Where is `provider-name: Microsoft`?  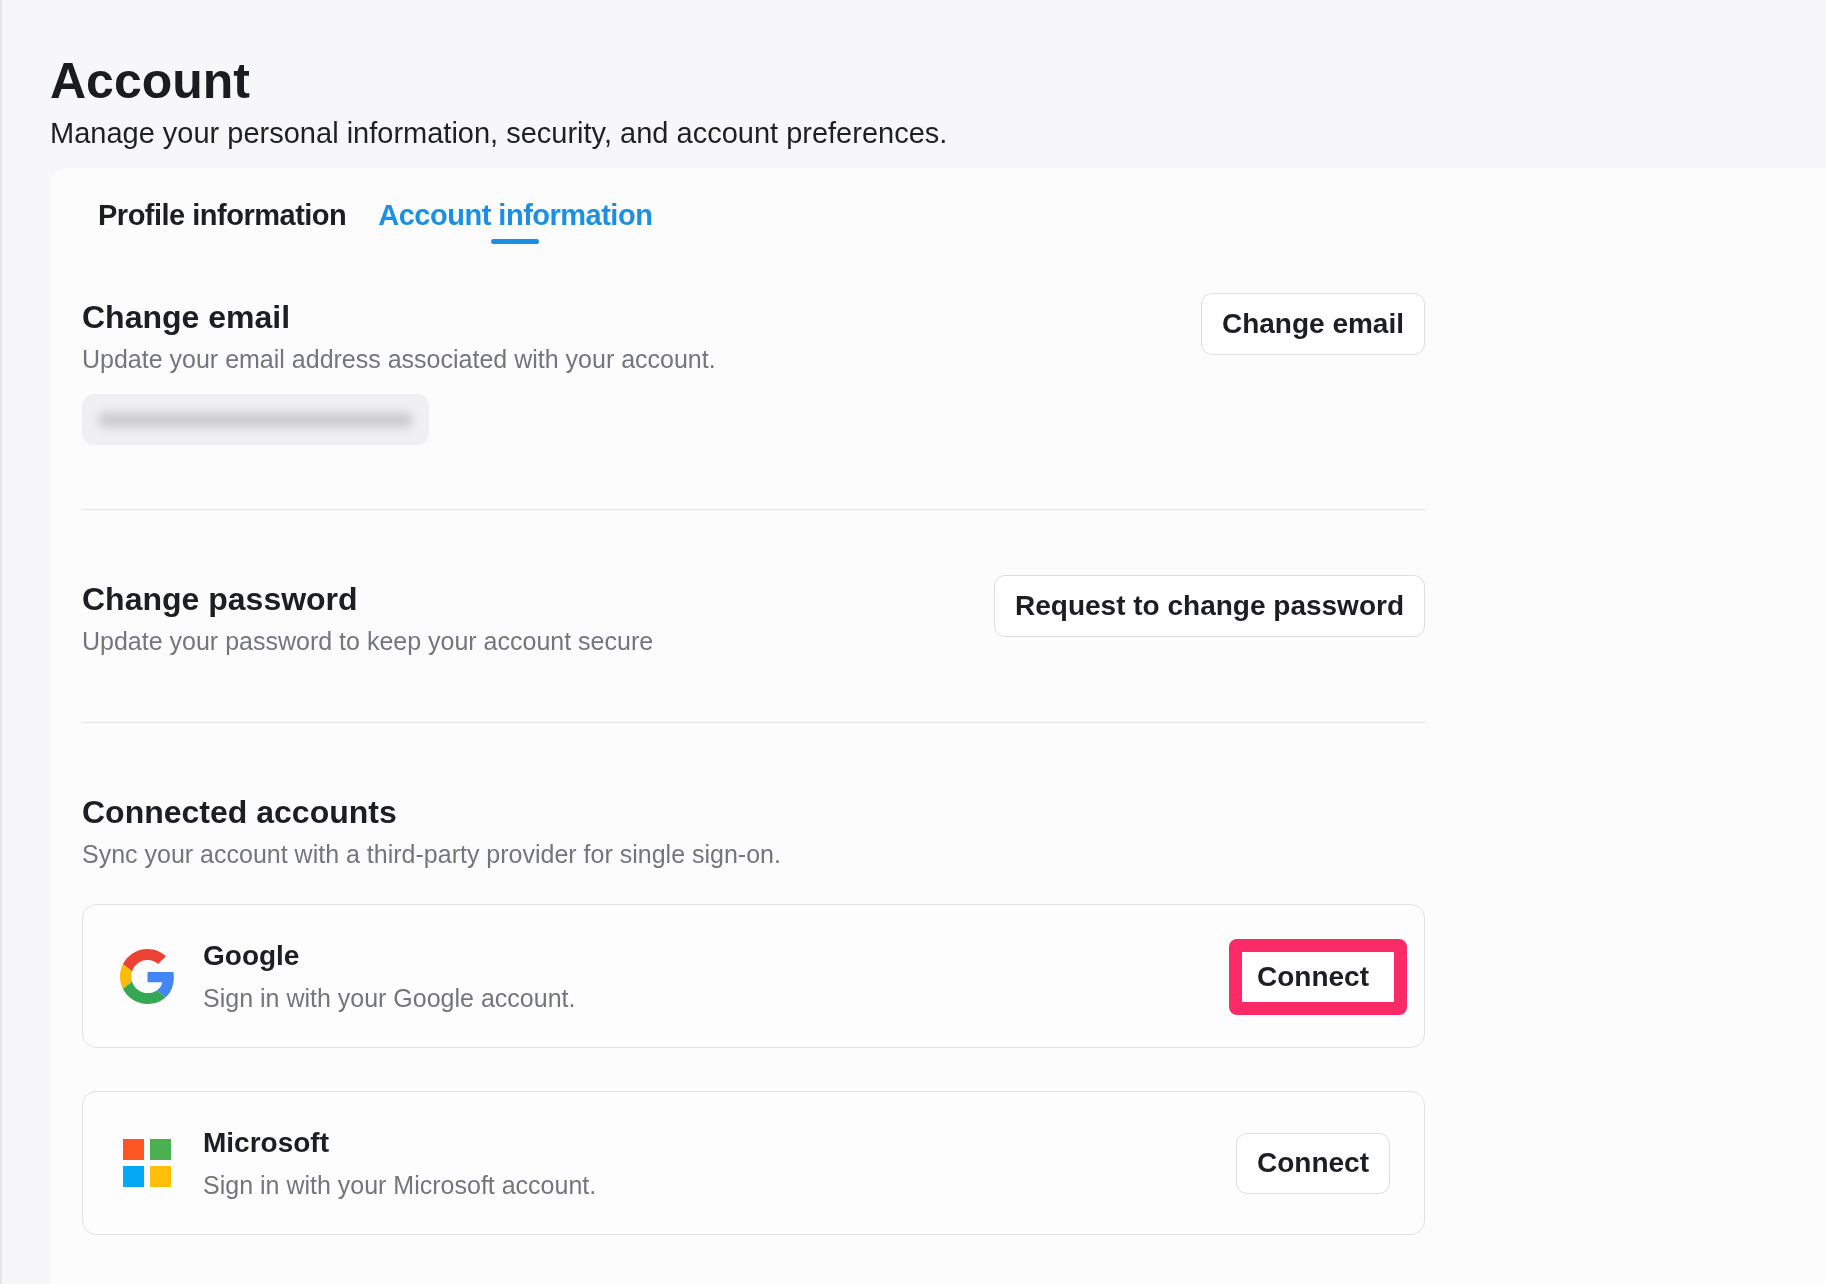 provider-name: Microsoft is located at coordinates (266, 1142).